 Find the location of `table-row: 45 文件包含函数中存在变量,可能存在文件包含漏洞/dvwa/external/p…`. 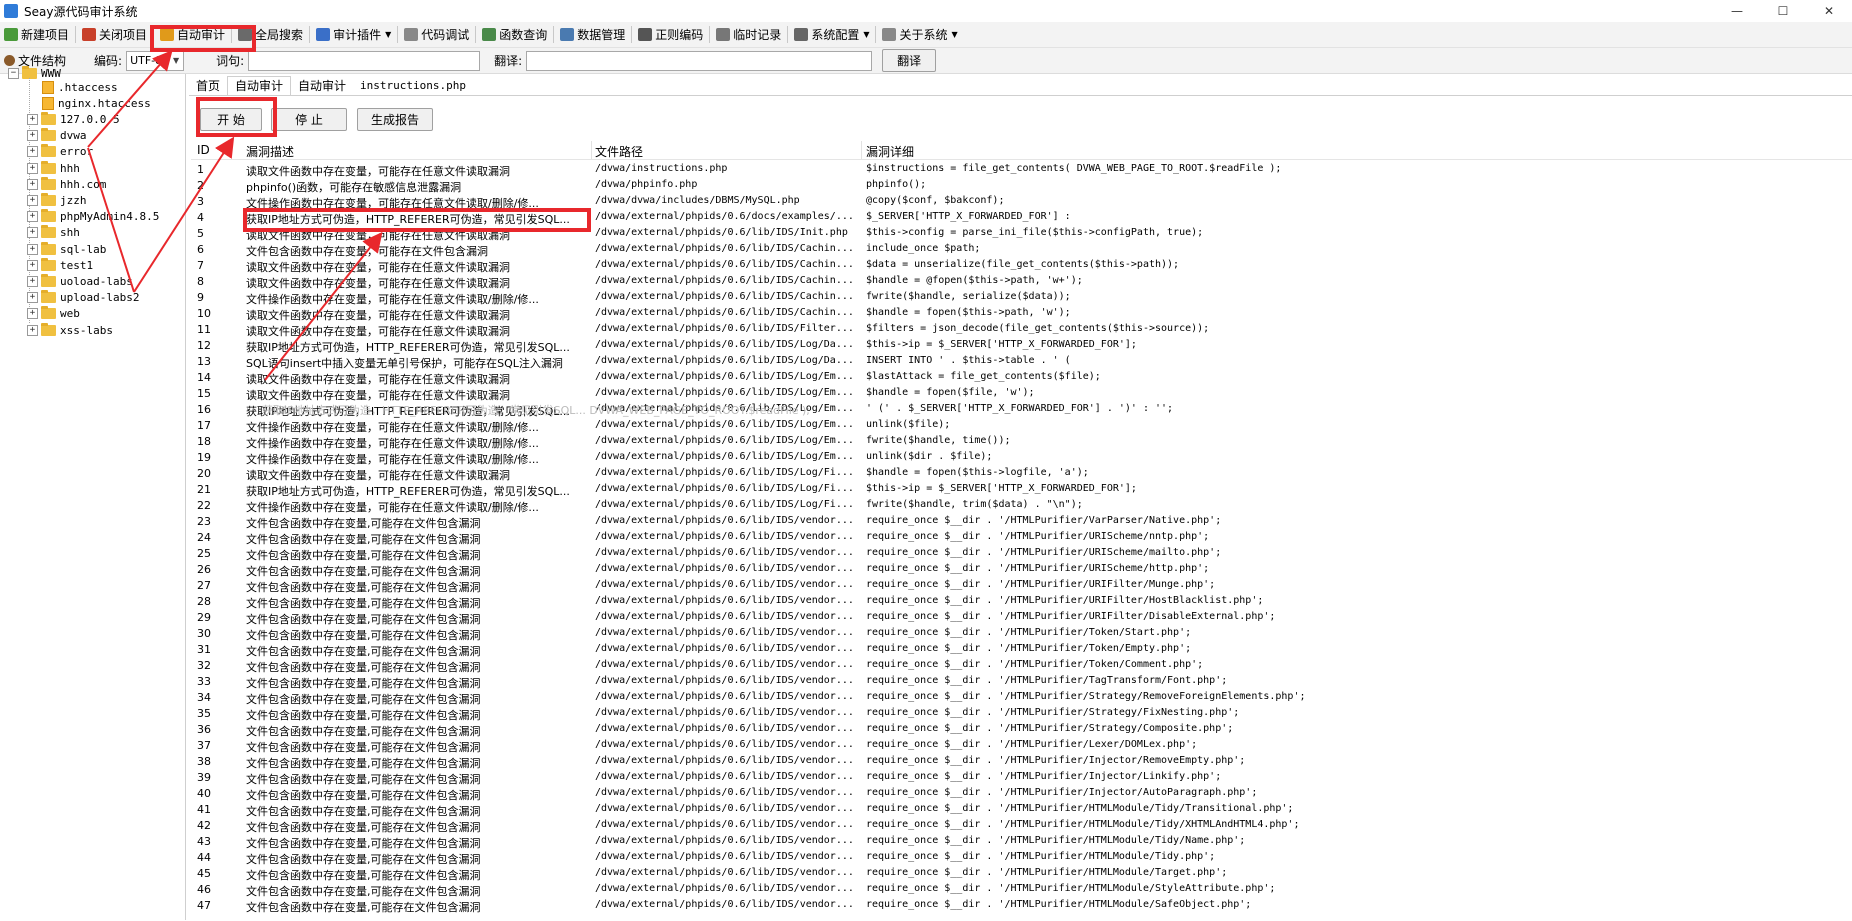

table-row: 45 文件包含函数中存在变量,可能存在文件包含漏洞/dvwa/external/p… is located at coordinates (1021, 874).